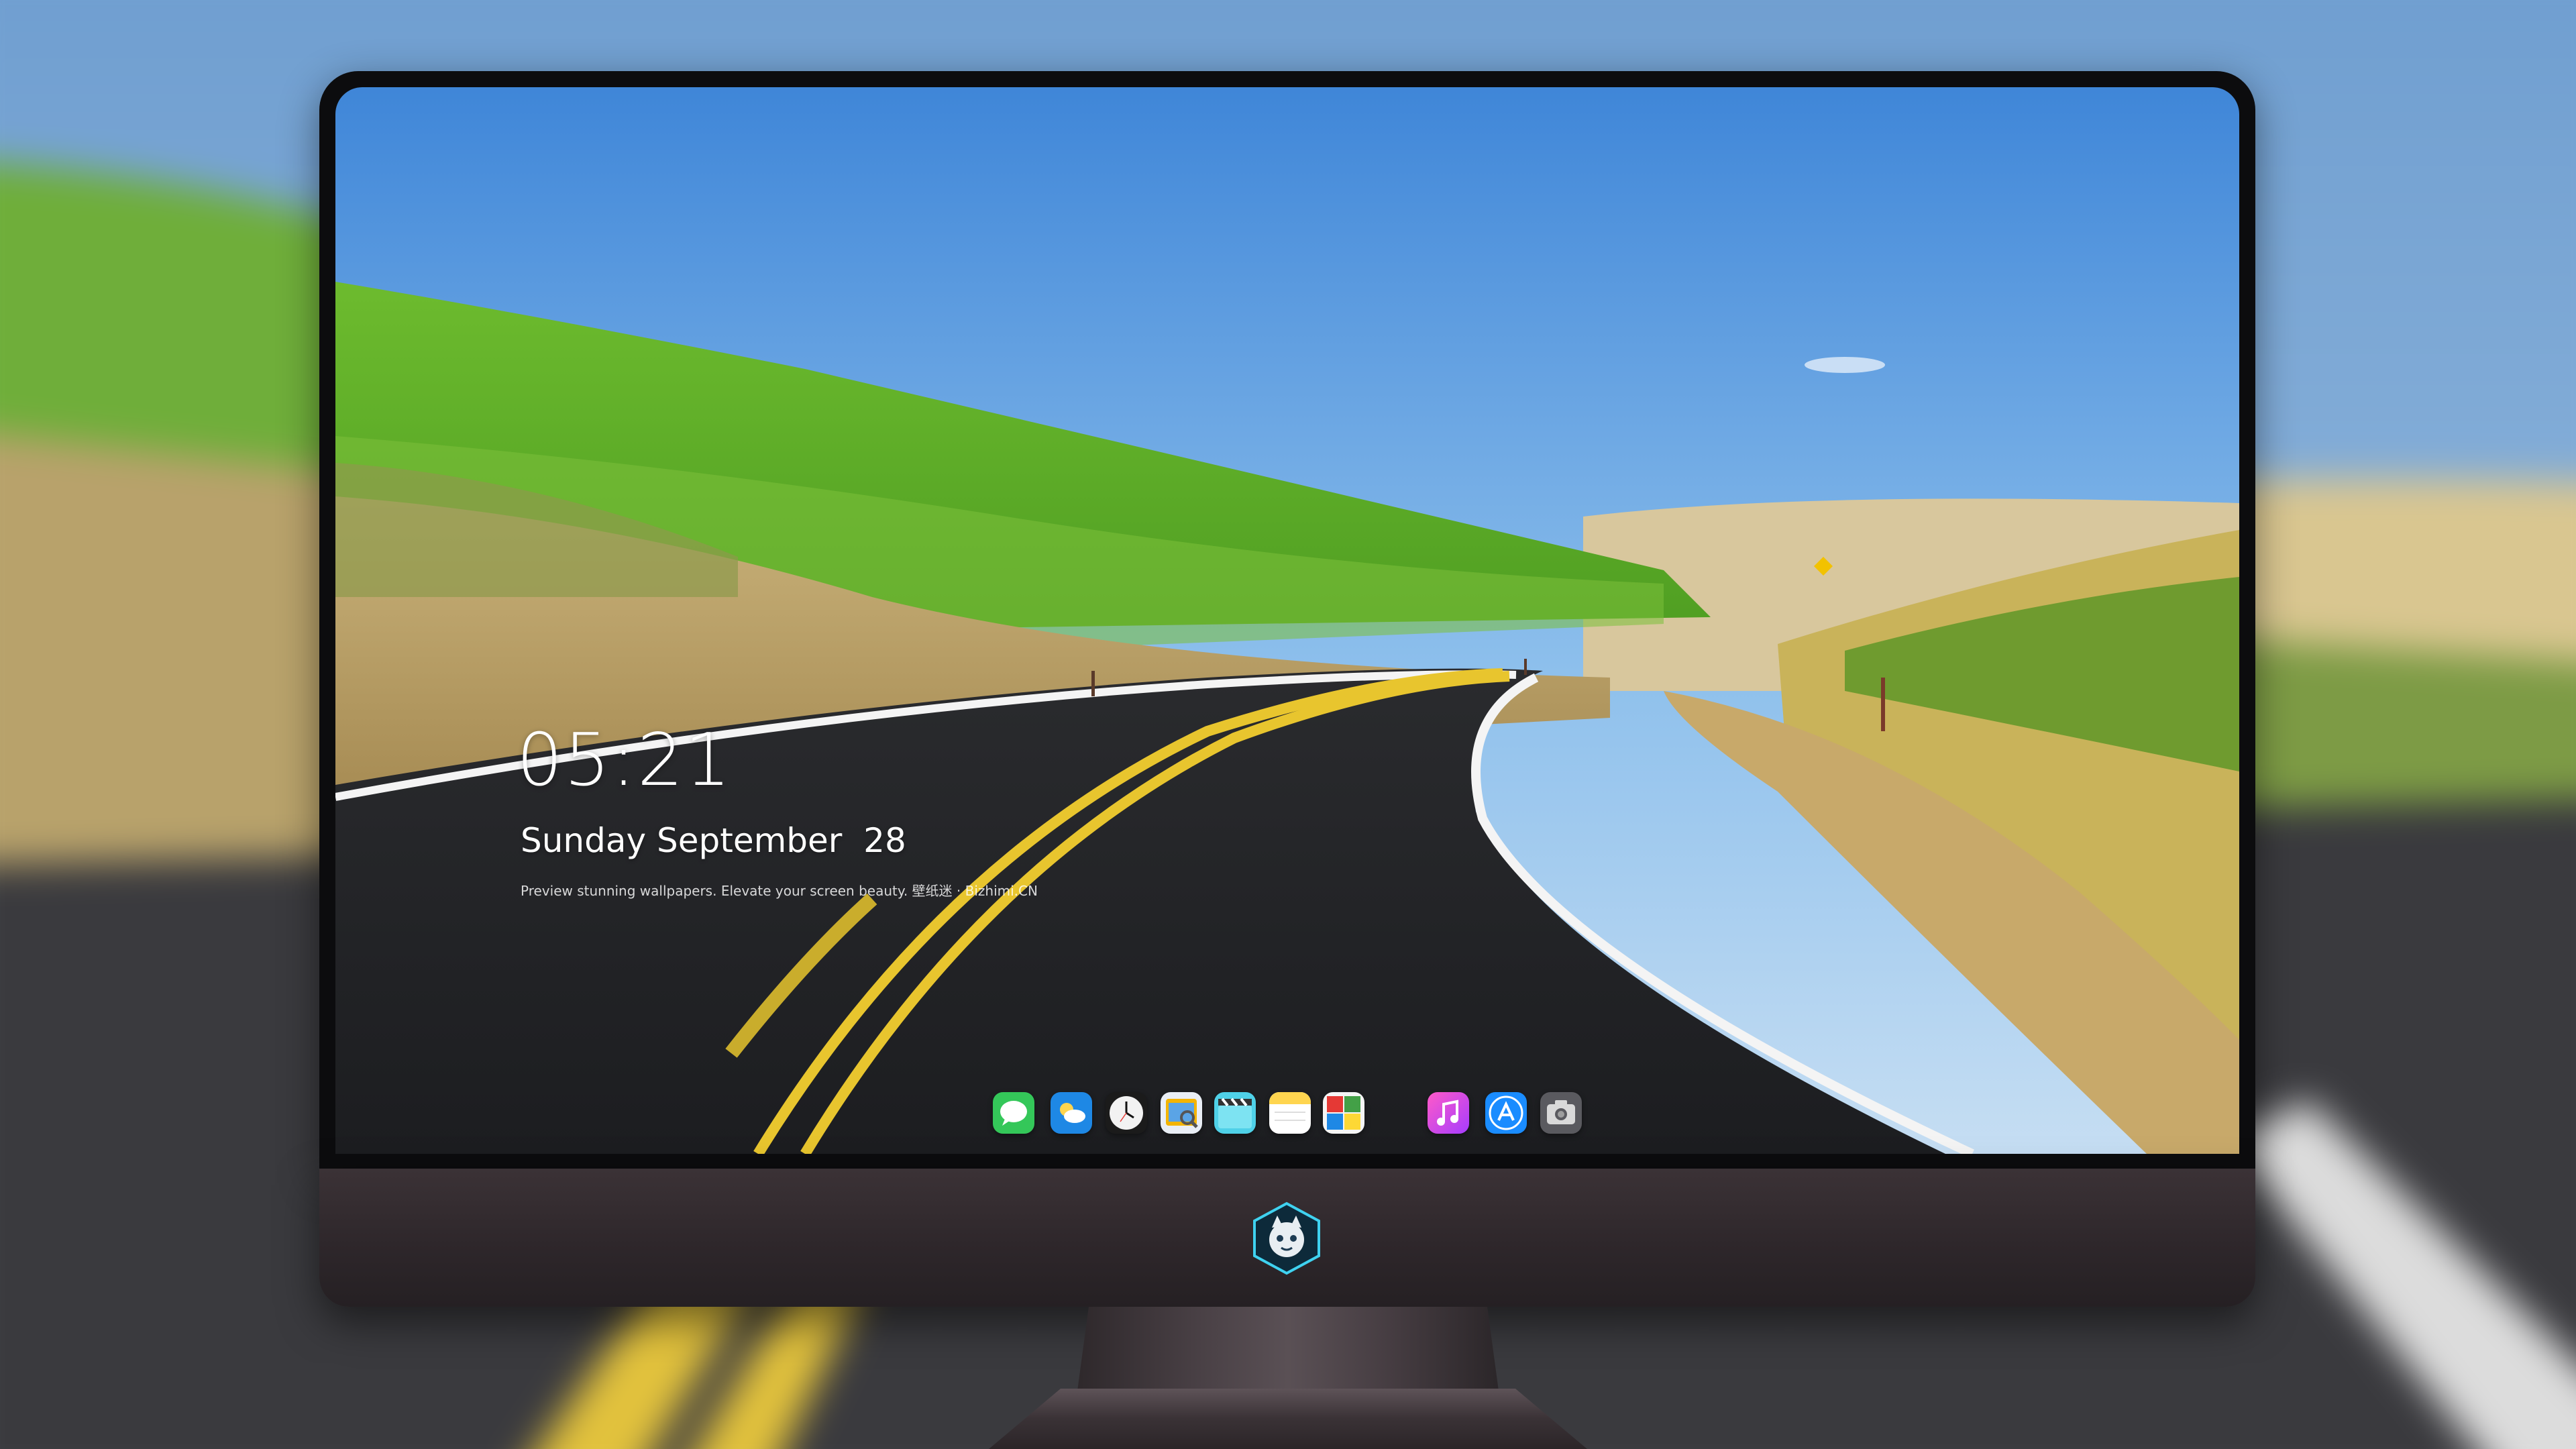  Describe the element at coordinates (713, 840) in the screenshot. I see `lock-screen-date: Sunday September 28` at that location.